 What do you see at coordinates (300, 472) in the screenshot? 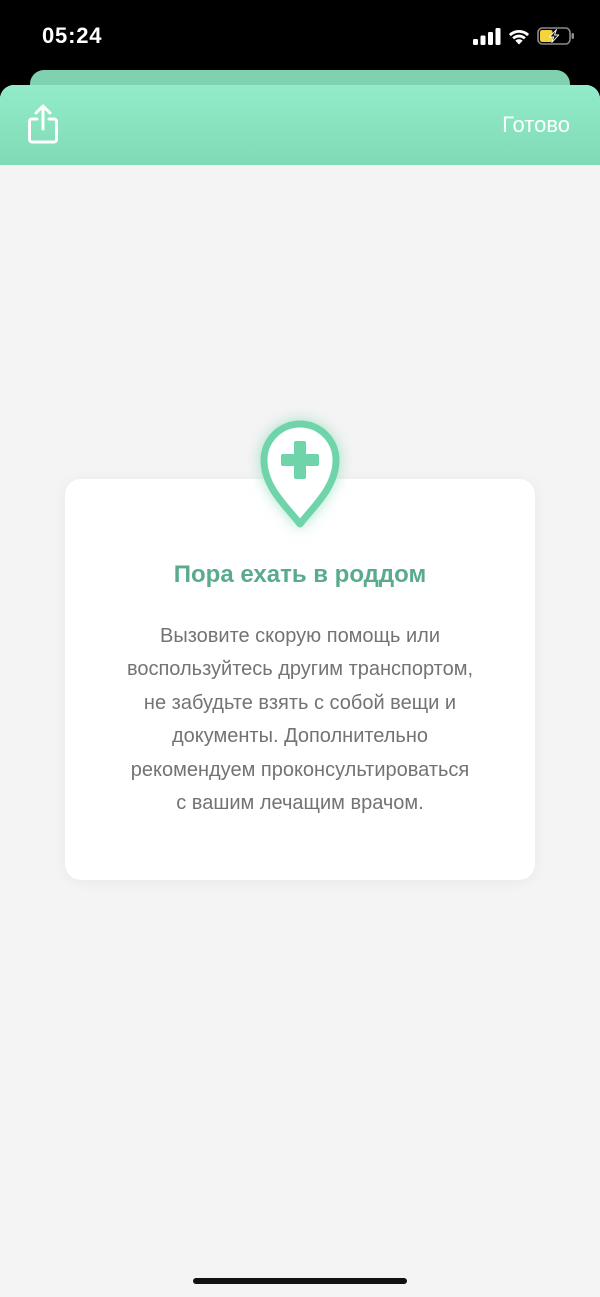
I see `hospital-location-pin-icon` at bounding box center [300, 472].